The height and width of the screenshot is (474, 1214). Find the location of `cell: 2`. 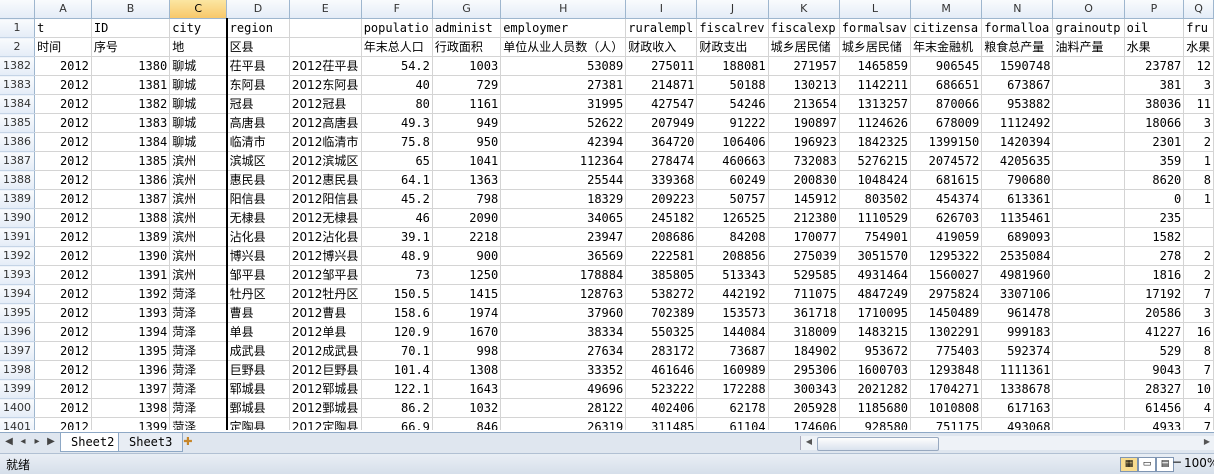

cell: 2 is located at coordinates (1198, 275).